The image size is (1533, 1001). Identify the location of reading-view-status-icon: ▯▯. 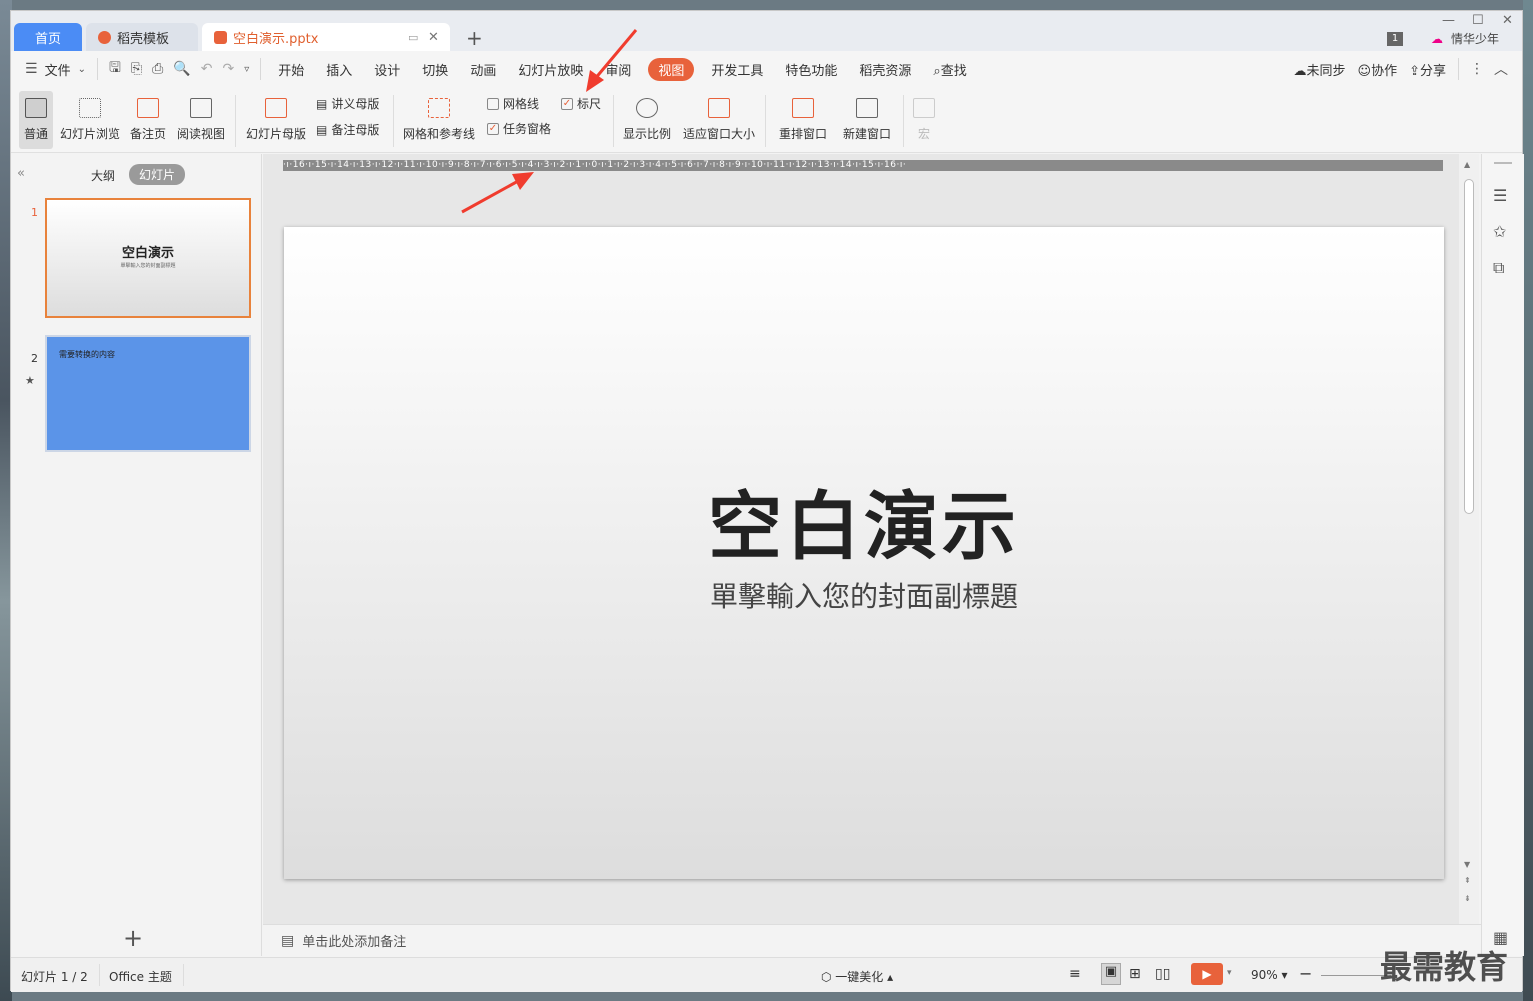
(1162, 974).